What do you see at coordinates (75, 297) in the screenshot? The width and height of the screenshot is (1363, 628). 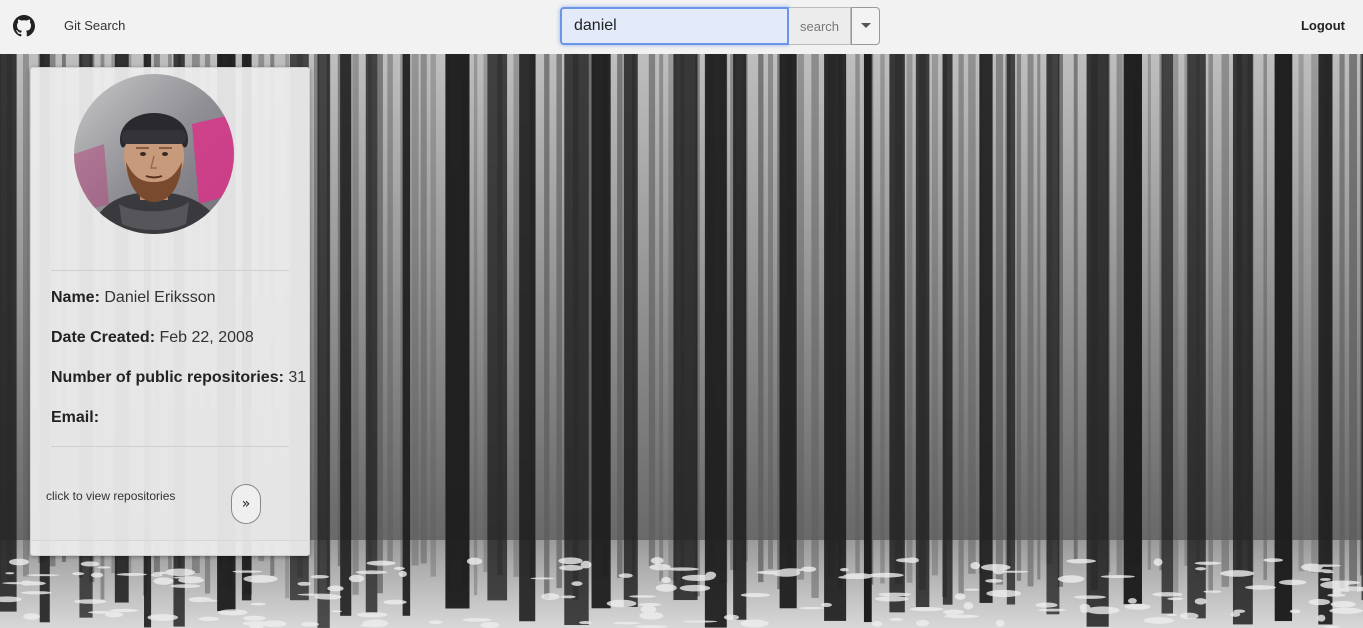 I see `name-label: Name:` at bounding box center [75, 297].